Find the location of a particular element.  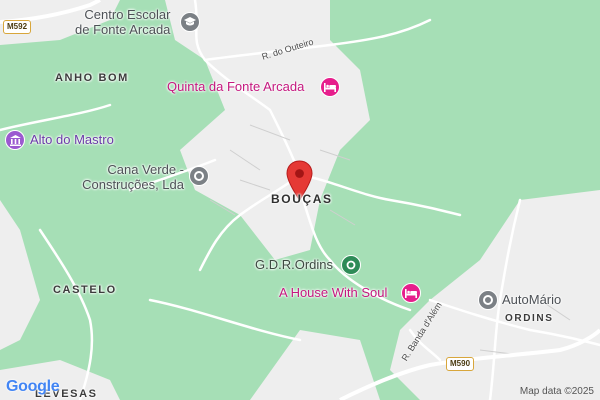

map-attribution: Map data ©2025 is located at coordinates (557, 391).